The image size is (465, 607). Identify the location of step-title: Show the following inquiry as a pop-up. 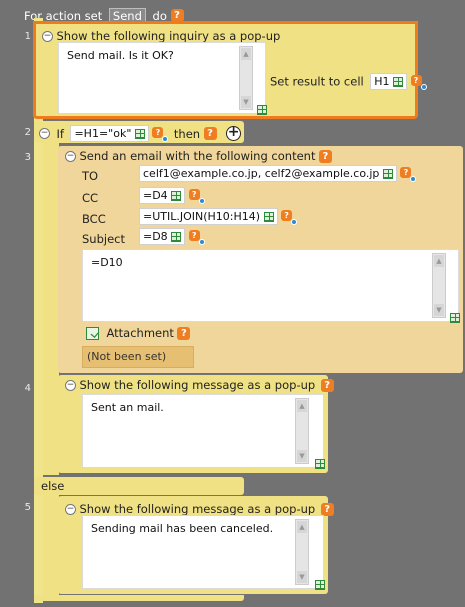
(168, 36).